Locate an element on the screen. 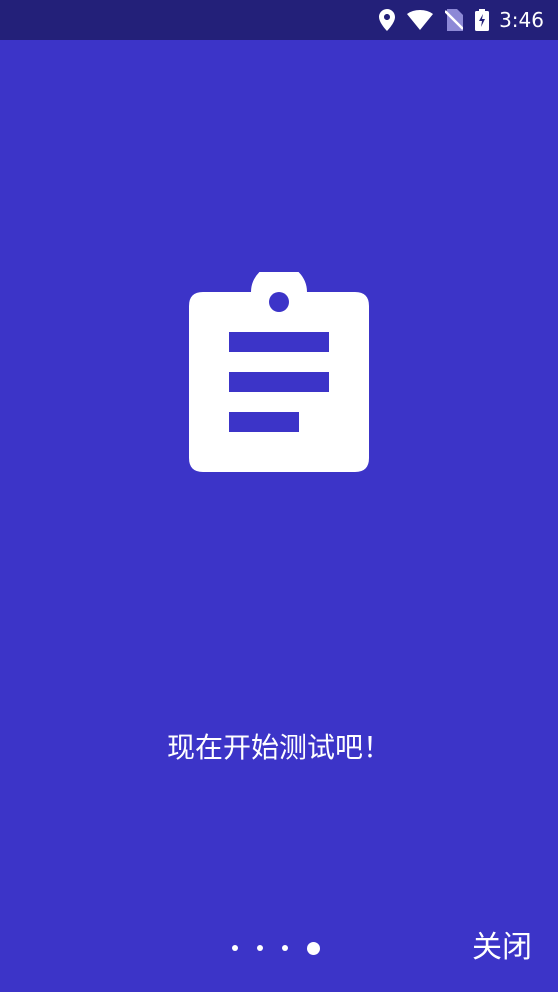 The image size is (558, 992). wifi-icon is located at coordinates (420, 20).